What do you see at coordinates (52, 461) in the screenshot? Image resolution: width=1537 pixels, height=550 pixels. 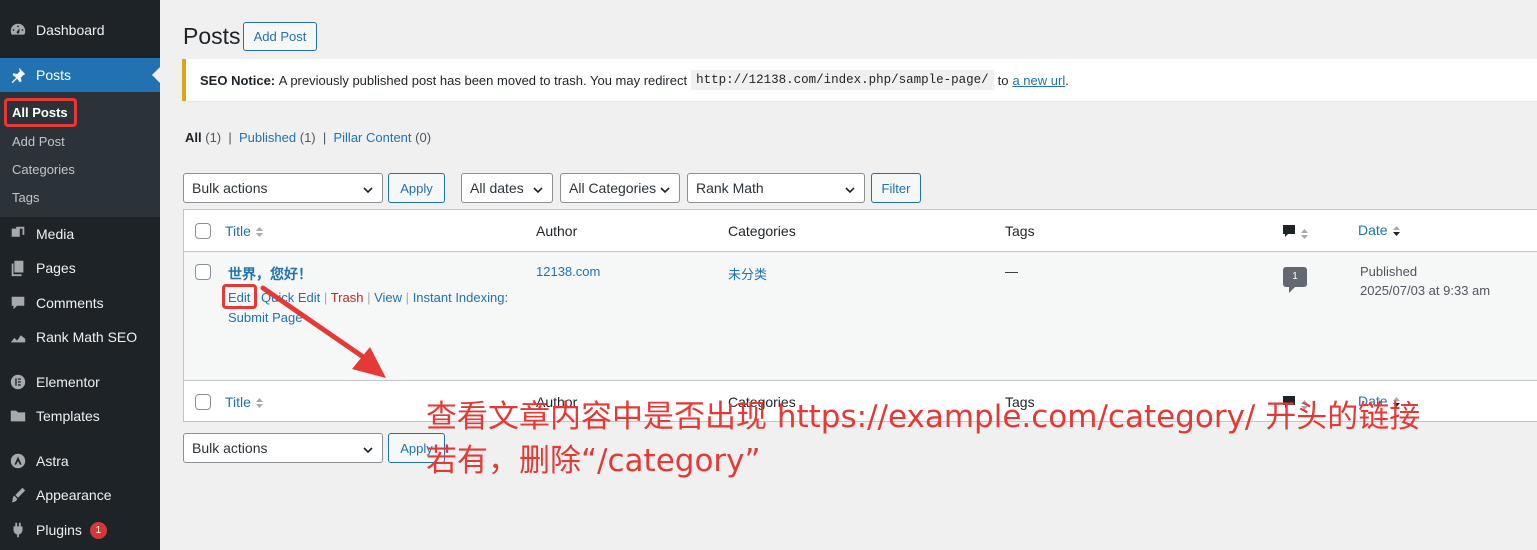 I see `menu-label: Astra` at bounding box center [52, 461].